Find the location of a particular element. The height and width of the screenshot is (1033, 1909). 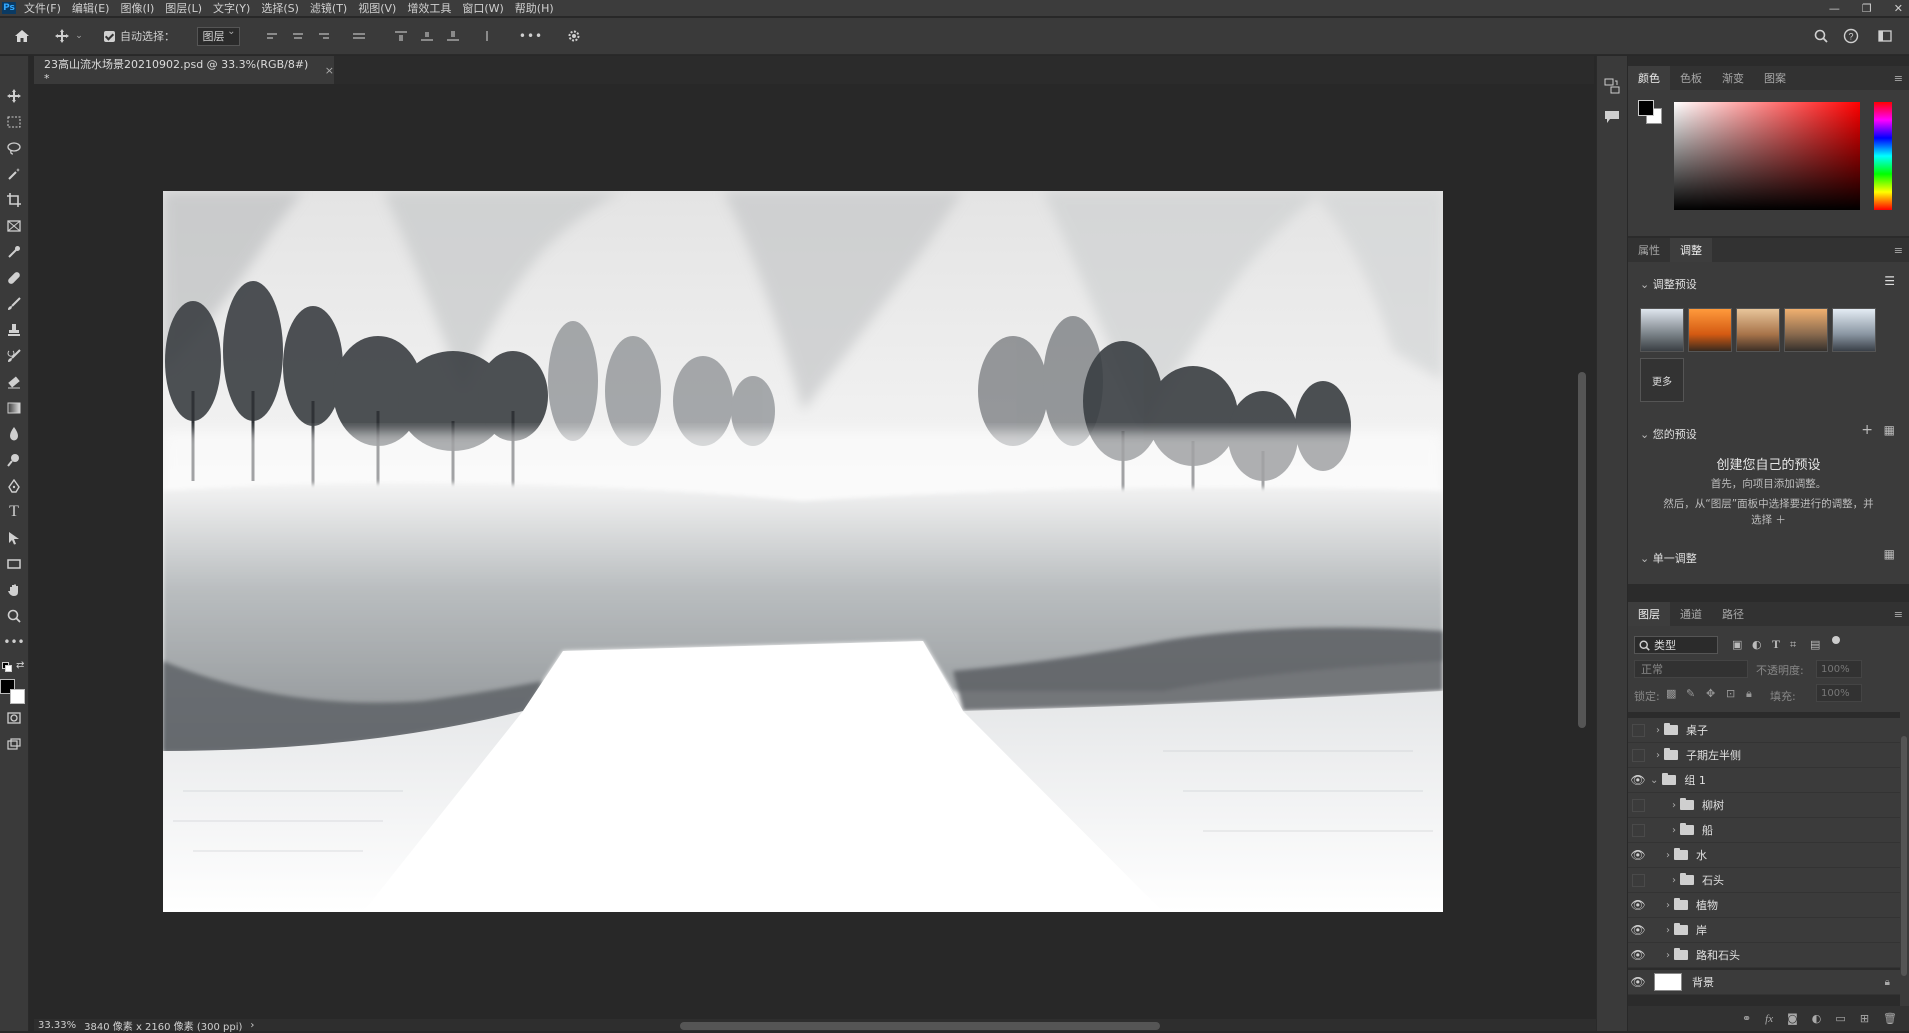

comments-panel-button is located at coordinates (1612, 118).